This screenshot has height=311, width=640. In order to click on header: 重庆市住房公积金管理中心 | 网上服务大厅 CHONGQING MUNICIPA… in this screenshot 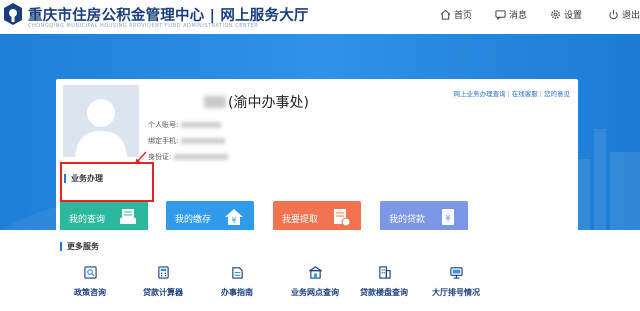, I will do `click(320, 17)`.